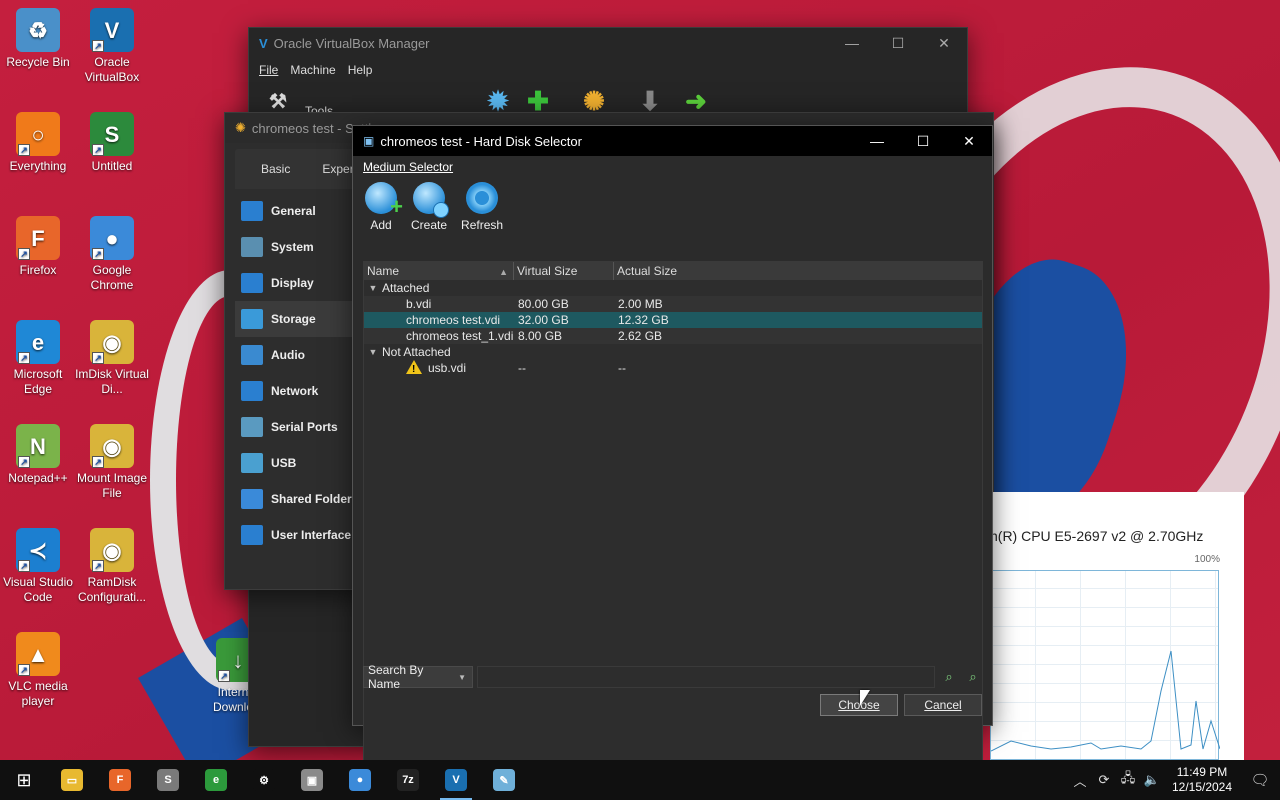 The height and width of the screenshot is (800, 1280). I want to click on disk-name: b.vdi, so click(419, 304).